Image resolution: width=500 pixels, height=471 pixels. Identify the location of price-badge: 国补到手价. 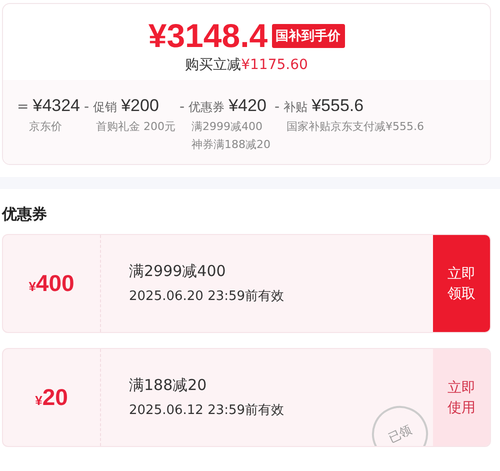
(308, 36).